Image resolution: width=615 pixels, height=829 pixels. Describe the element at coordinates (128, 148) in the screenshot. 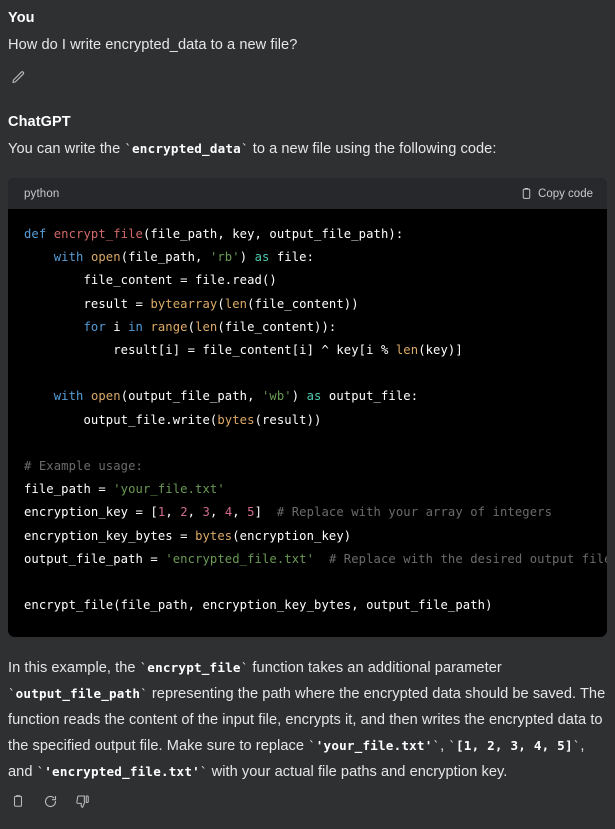

I see `backtick-open: `` at that location.